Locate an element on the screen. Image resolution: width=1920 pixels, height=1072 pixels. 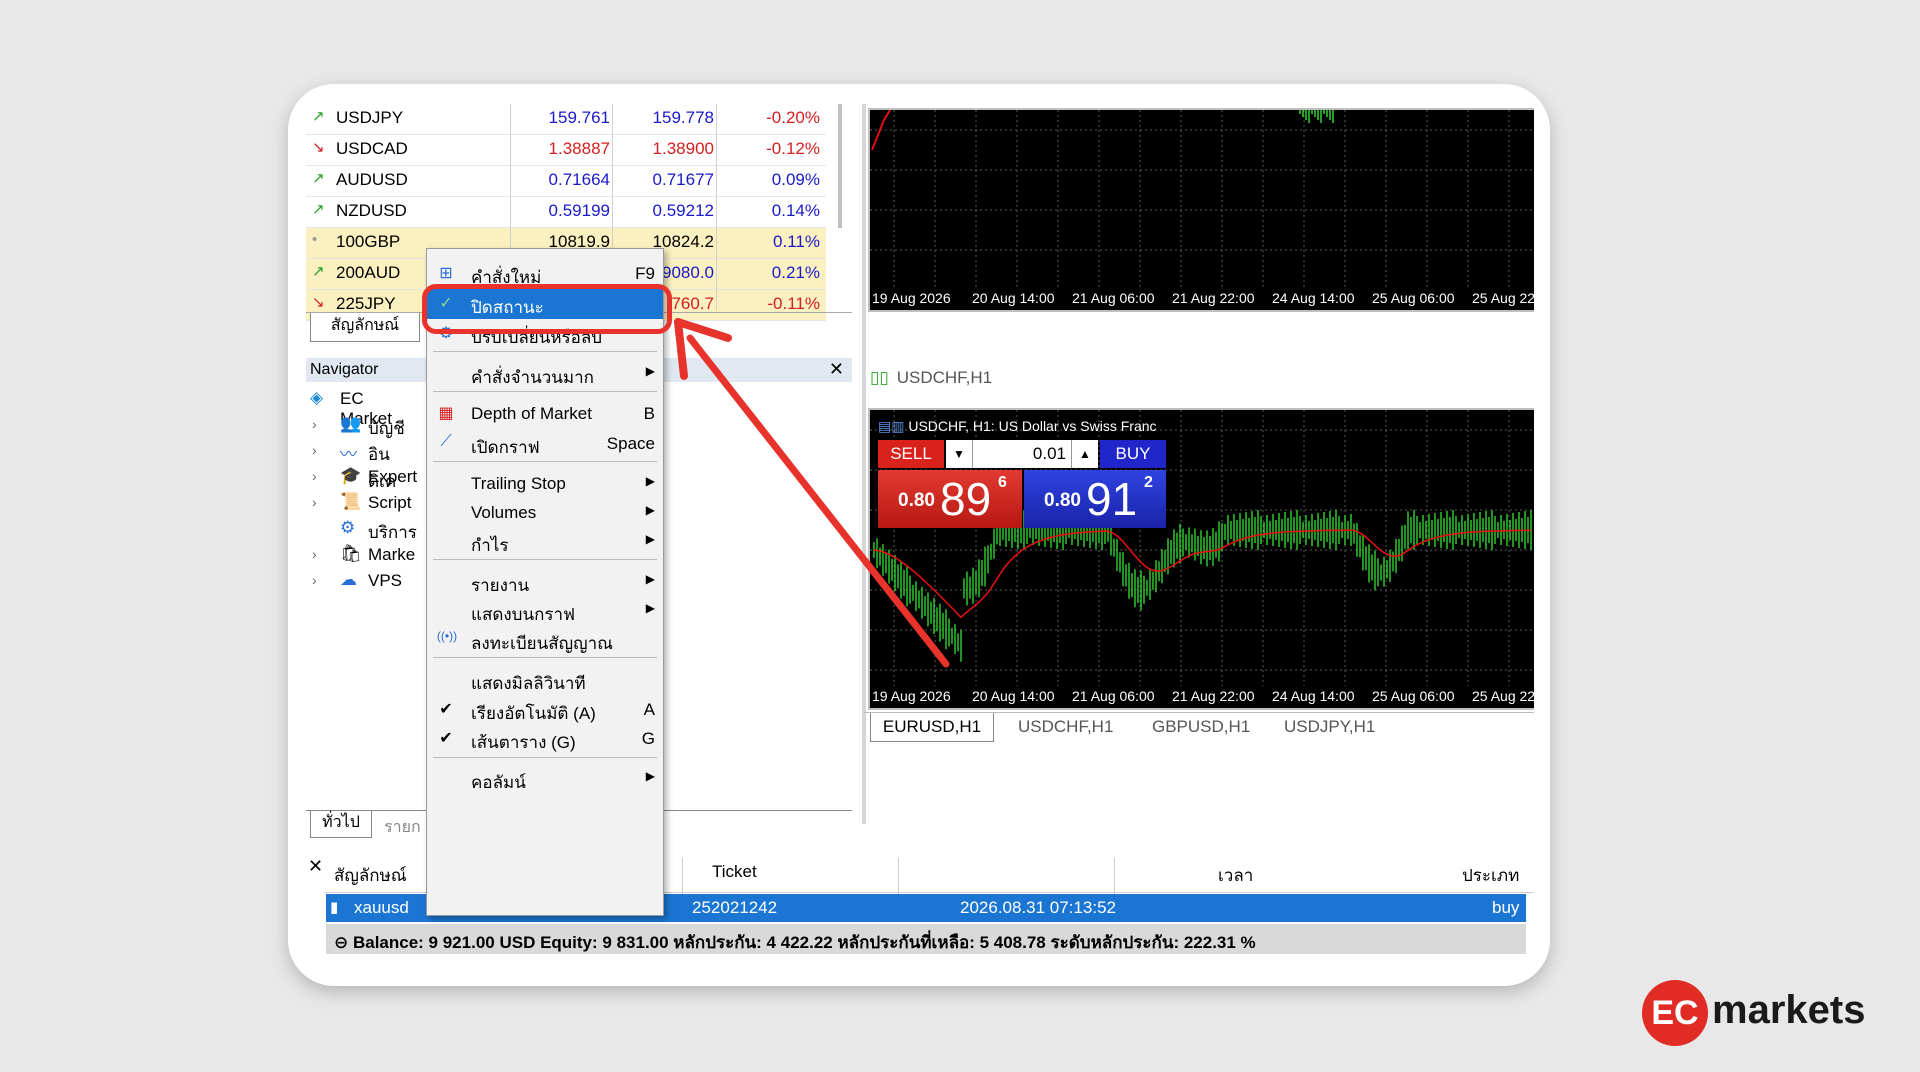
menu-item-columns: คอลัมน์ ▶ is located at coordinates (545, 779).